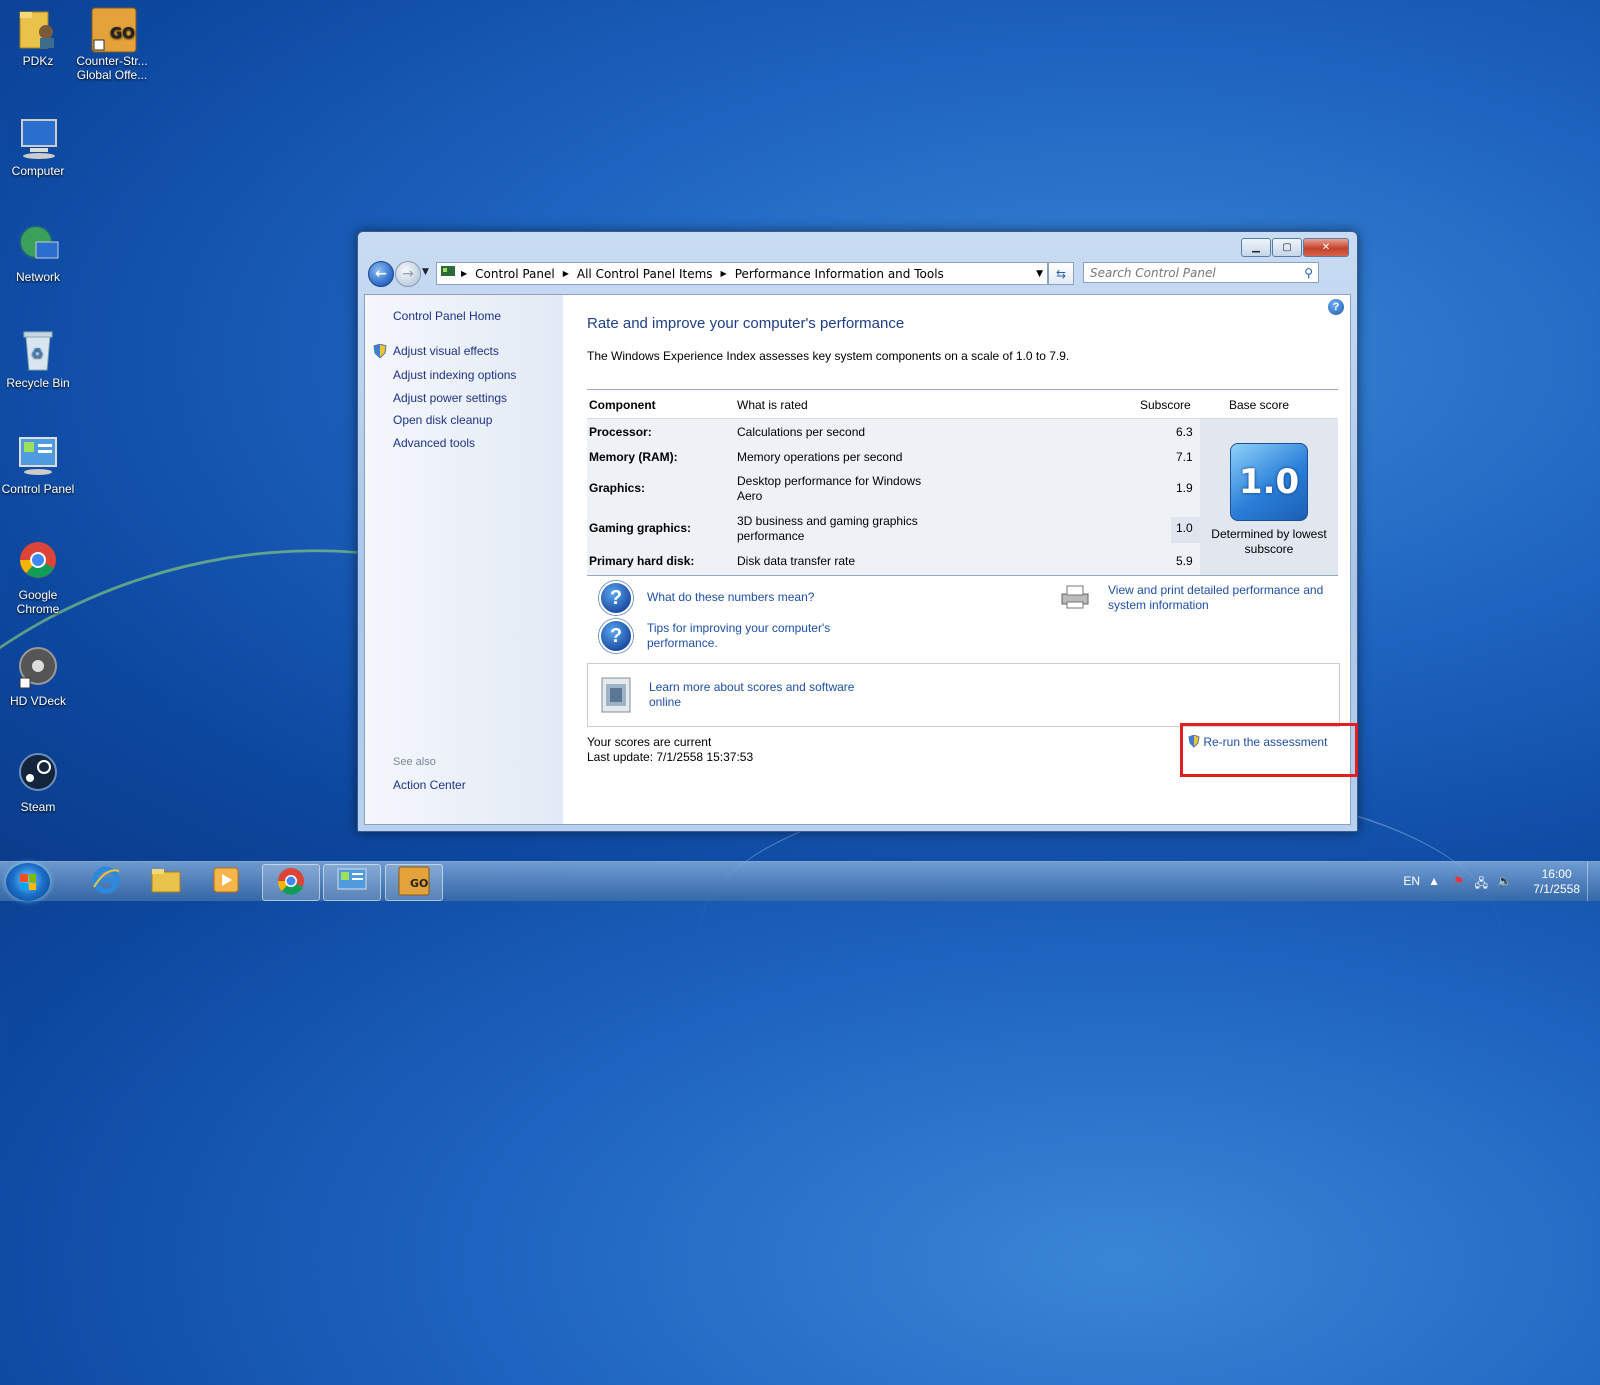 The height and width of the screenshot is (1385, 1600). Describe the element at coordinates (645, 274) in the screenshot. I see `breadcrumb-all-items: All Control Panel Items` at that location.